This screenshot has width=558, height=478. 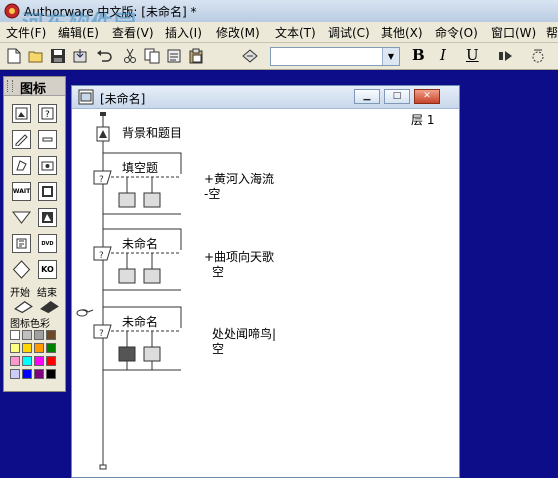 What do you see at coordinates (152, 200) in the screenshot?
I see `map-icon-1b` at bounding box center [152, 200].